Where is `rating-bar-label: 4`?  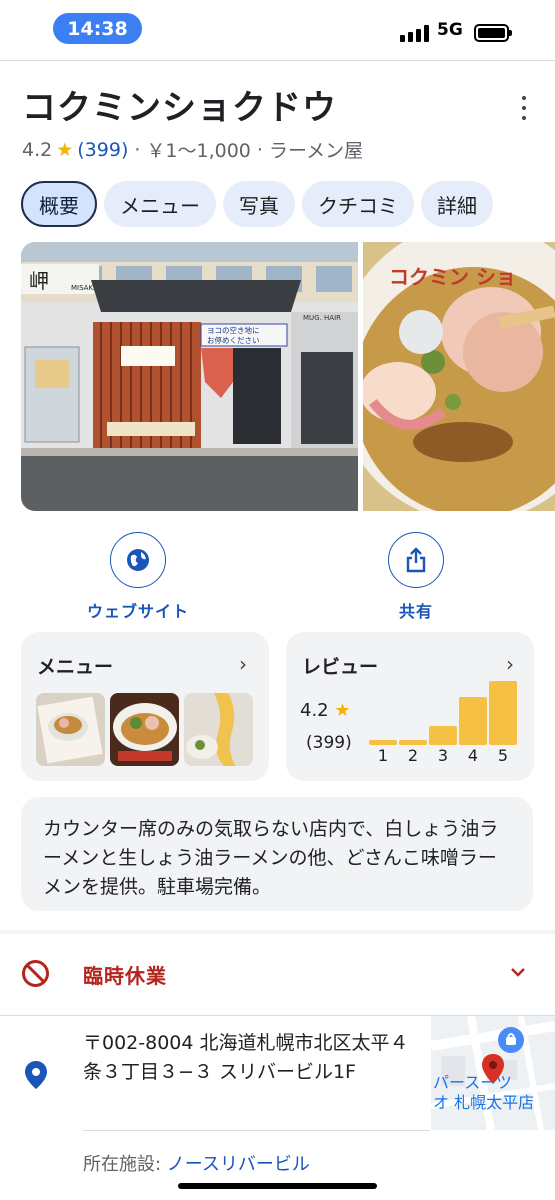
rating-bar-label: 4 is located at coordinates (473, 755).